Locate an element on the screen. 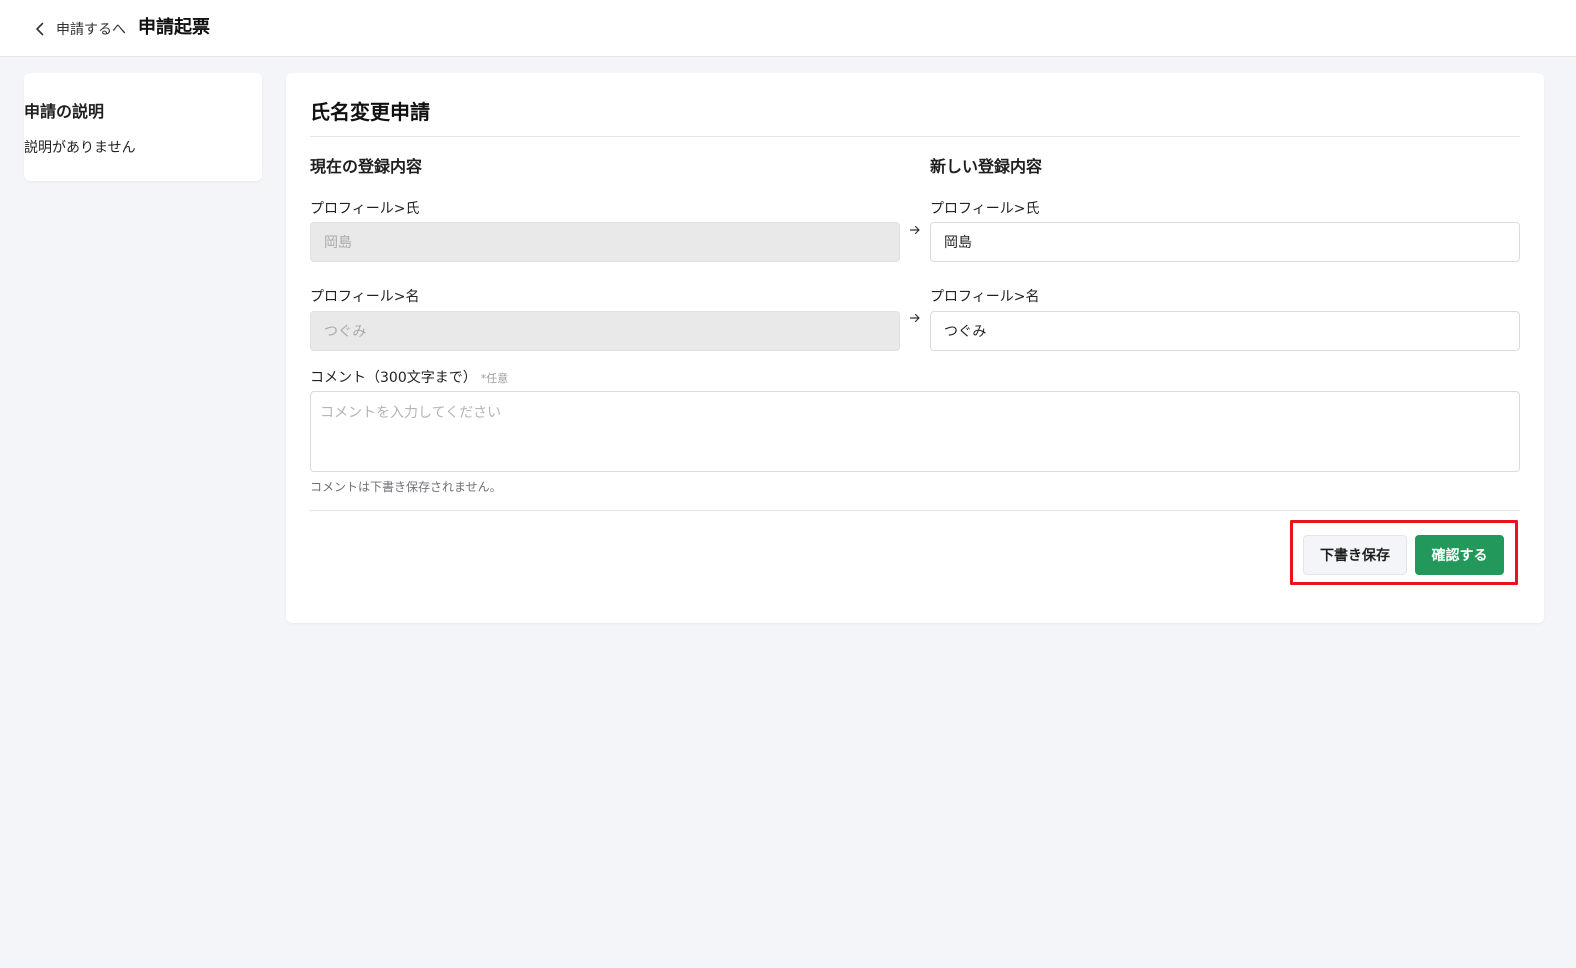  current-section-heading: 現在の登録内容 is located at coordinates (366, 166).